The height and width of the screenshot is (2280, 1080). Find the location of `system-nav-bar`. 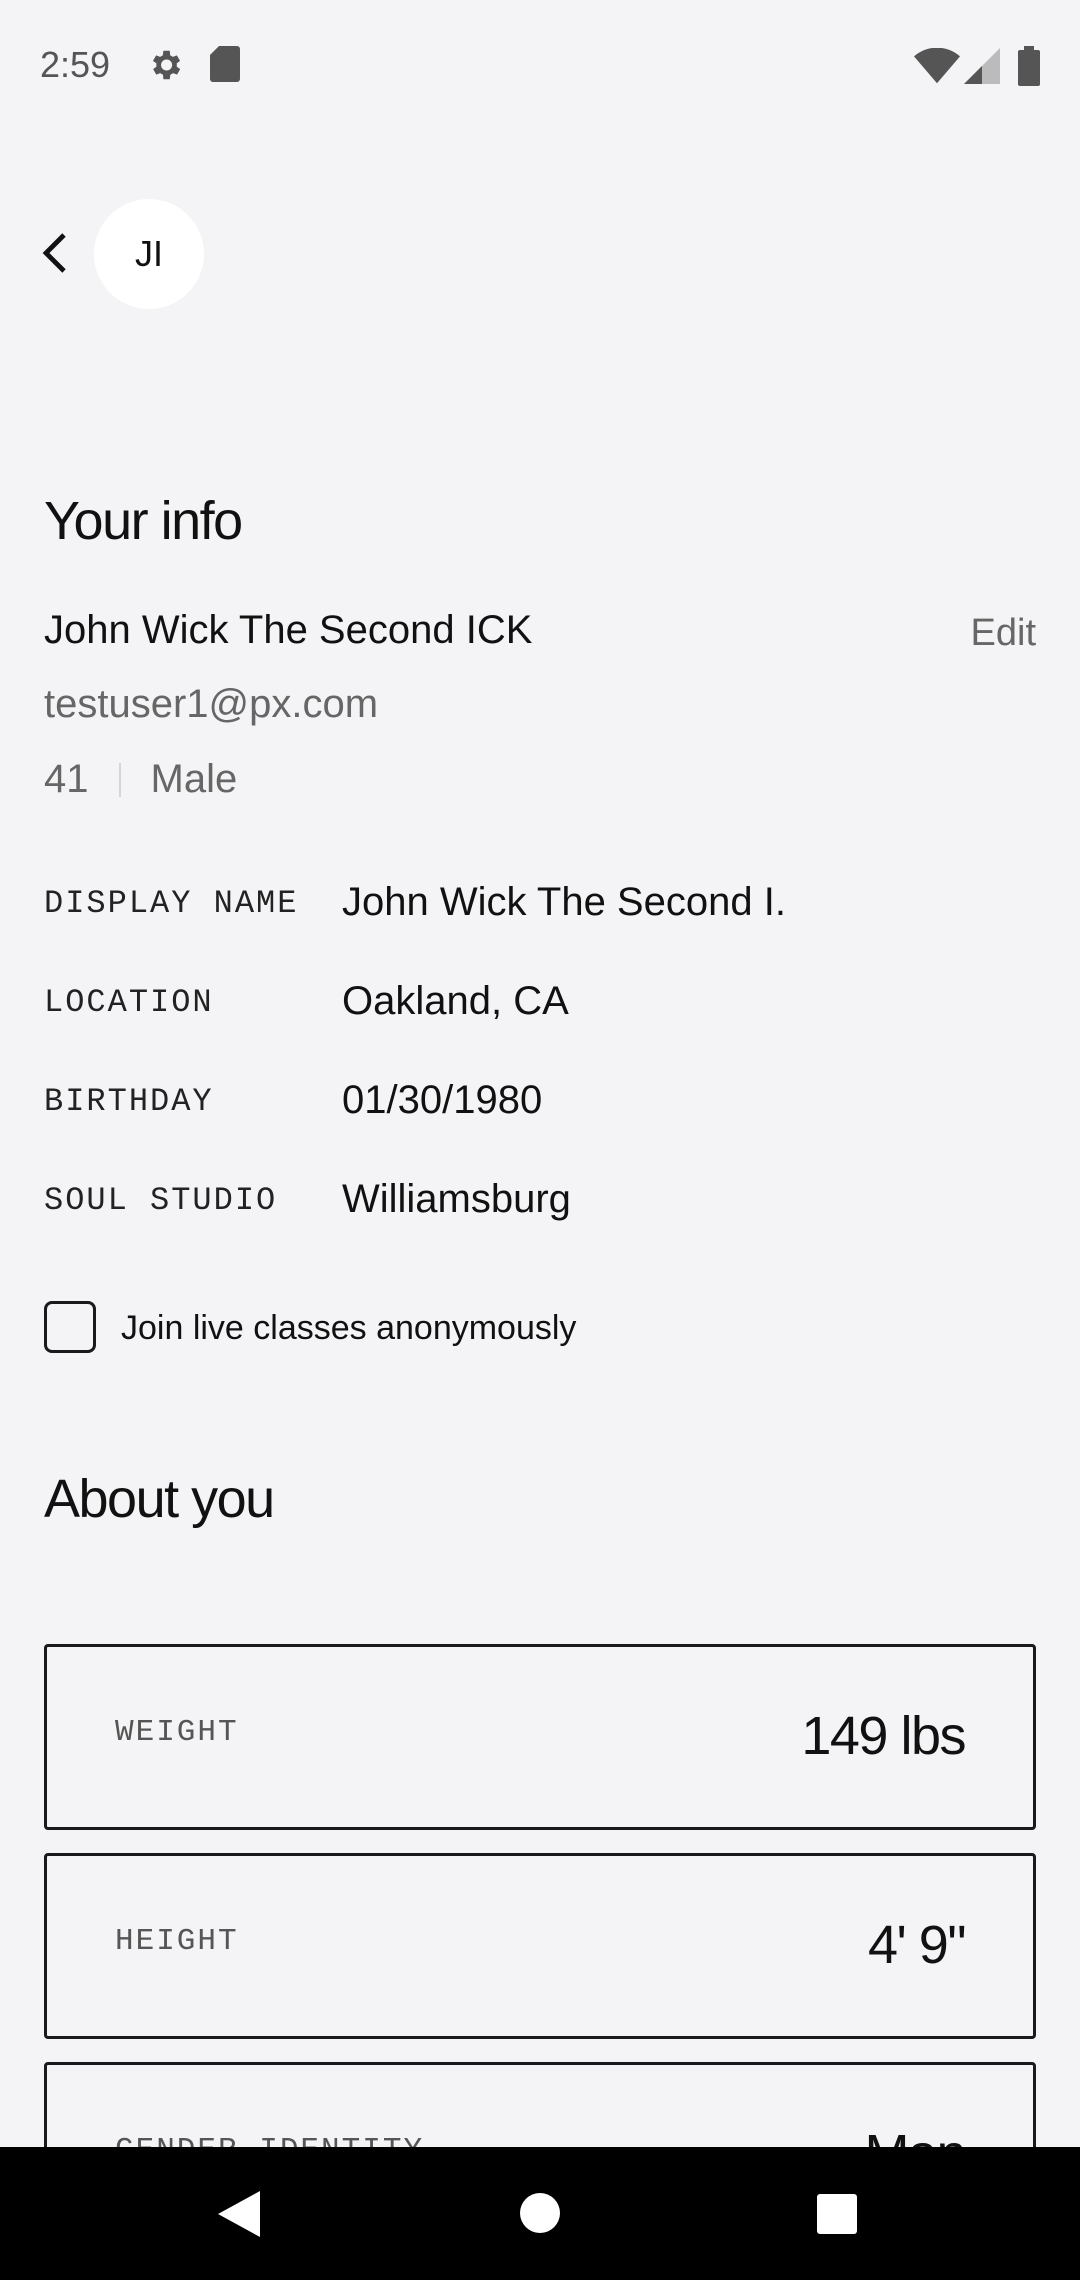

system-nav-bar is located at coordinates (540, 2213).